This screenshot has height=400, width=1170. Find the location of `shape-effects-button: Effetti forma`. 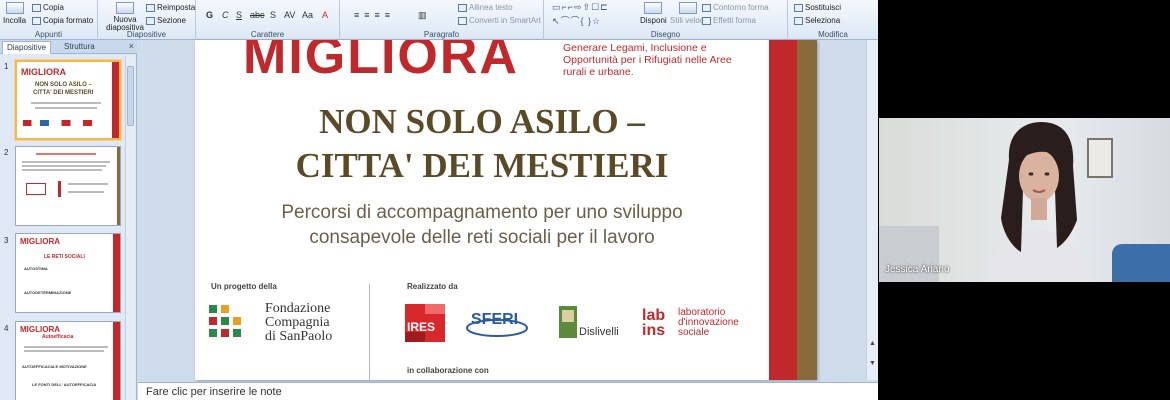

shape-effects-button: Effetti forma is located at coordinates (729, 20).